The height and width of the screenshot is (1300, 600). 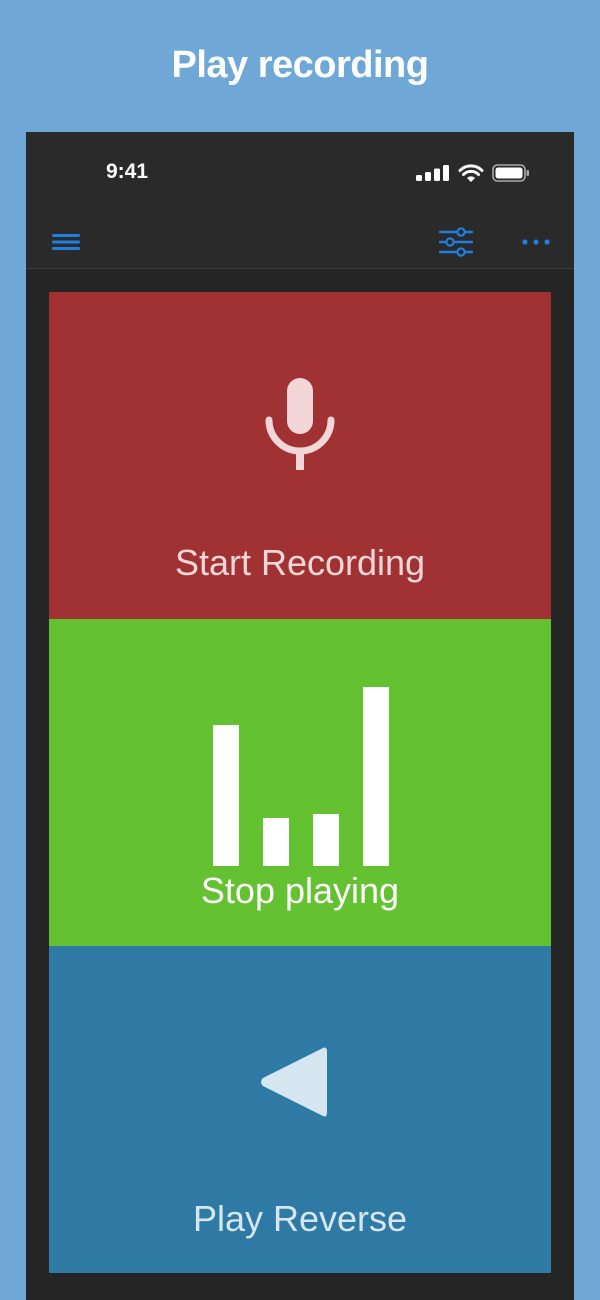 I want to click on filter-settings-button, so click(x=456, y=242).